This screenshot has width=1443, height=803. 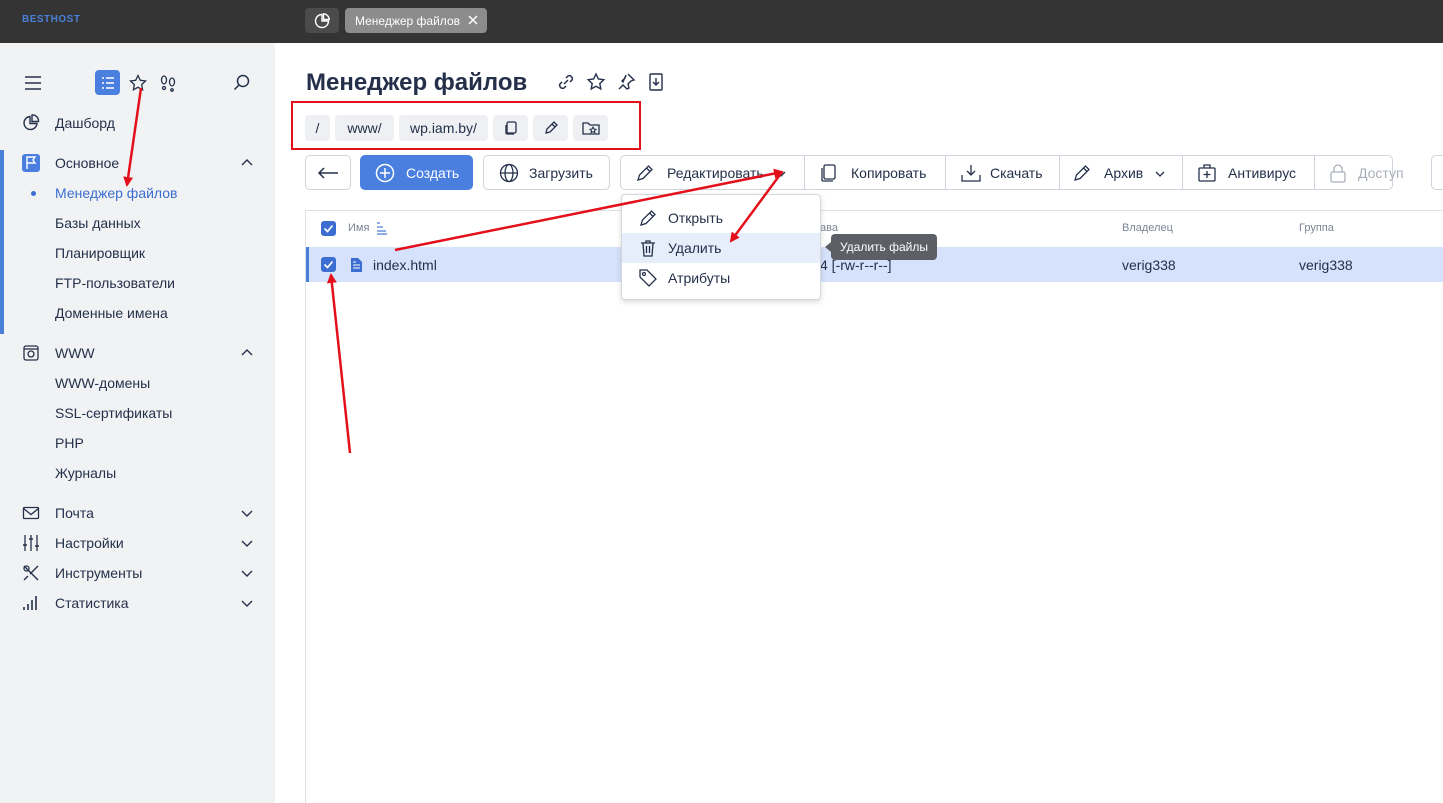 What do you see at coordinates (137, 163) in the screenshot?
I see `sidebar-section-main: Основное` at bounding box center [137, 163].